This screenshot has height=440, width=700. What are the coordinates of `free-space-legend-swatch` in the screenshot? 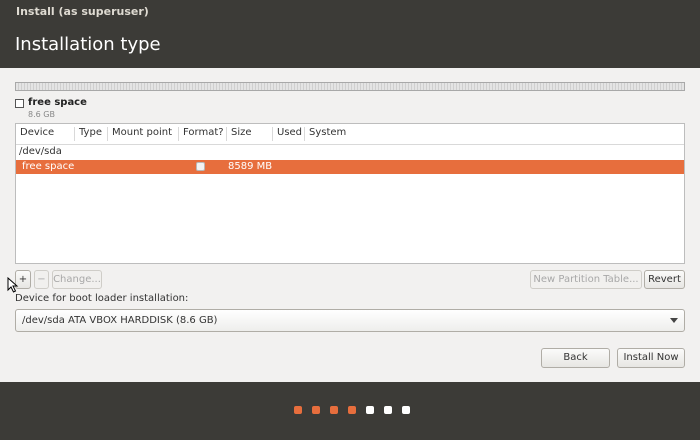 It's located at (19, 103).